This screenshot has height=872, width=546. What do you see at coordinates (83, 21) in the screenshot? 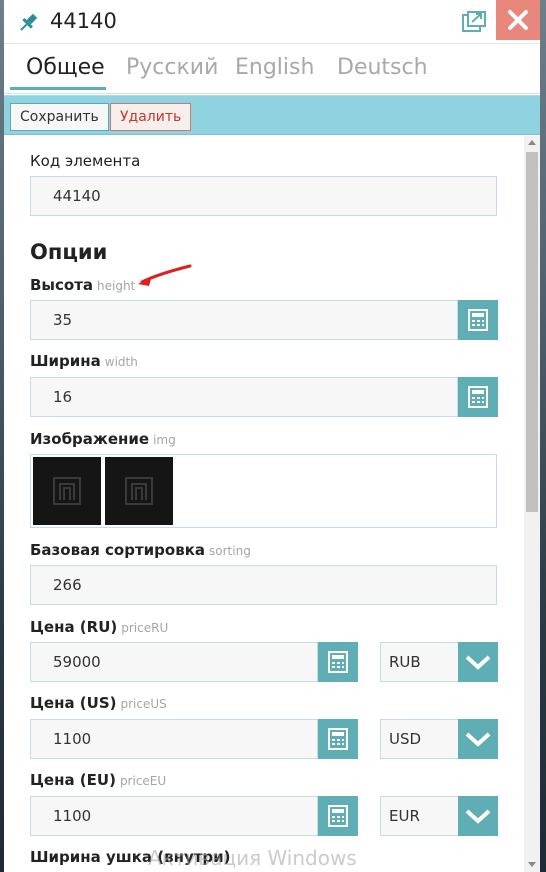
I see `window-title: 44140` at bounding box center [83, 21].